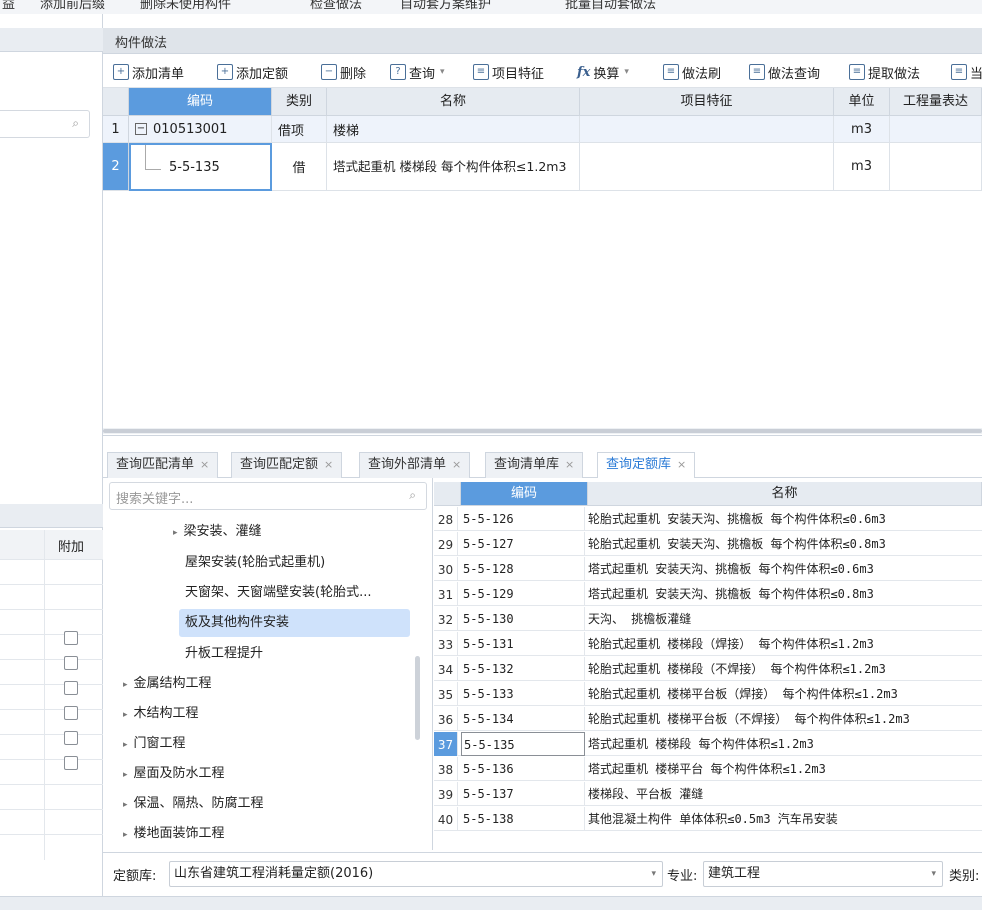 The image size is (982, 910). What do you see at coordinates (299, 167) in the screenshot?
I see `type-cell: 借` at bounding box center [299, 167].